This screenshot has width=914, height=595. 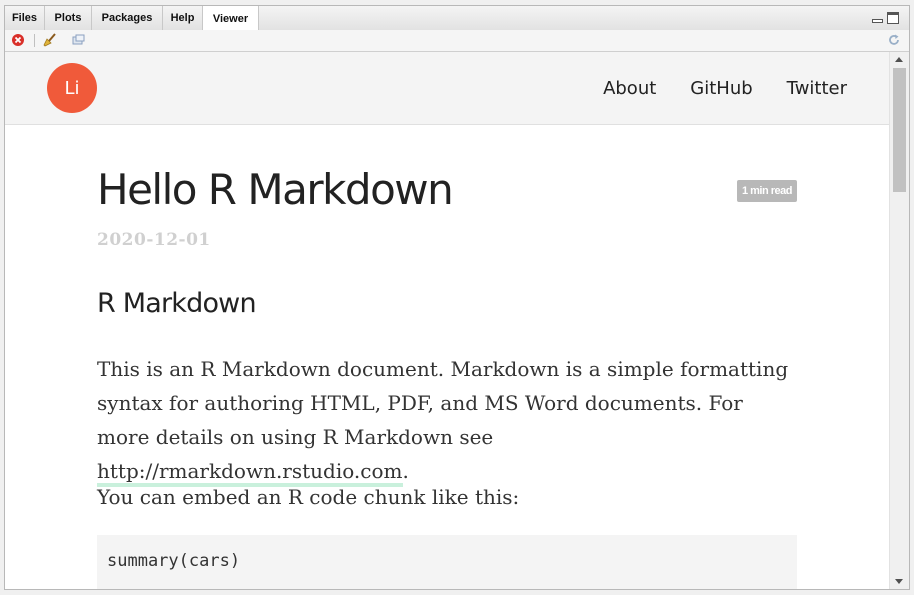 What do you see at coordinates (230, 18) in the screenshot?
I see `tab-viewer: Viewer` at bounding box center [230, 18].